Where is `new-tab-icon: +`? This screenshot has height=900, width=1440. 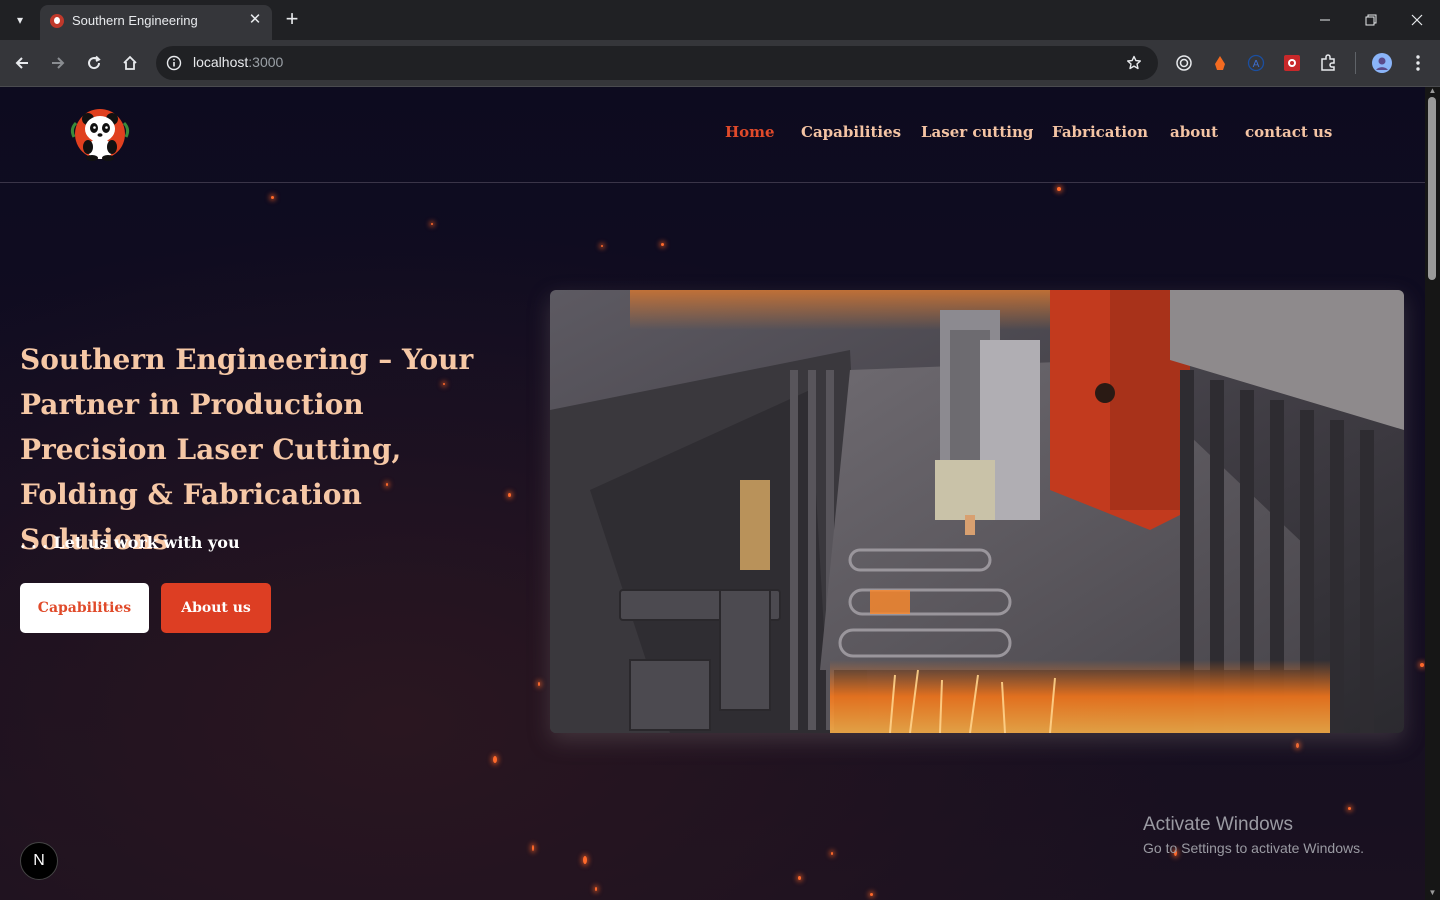
new-tab-icon: + is located at coordinates (292, 20).